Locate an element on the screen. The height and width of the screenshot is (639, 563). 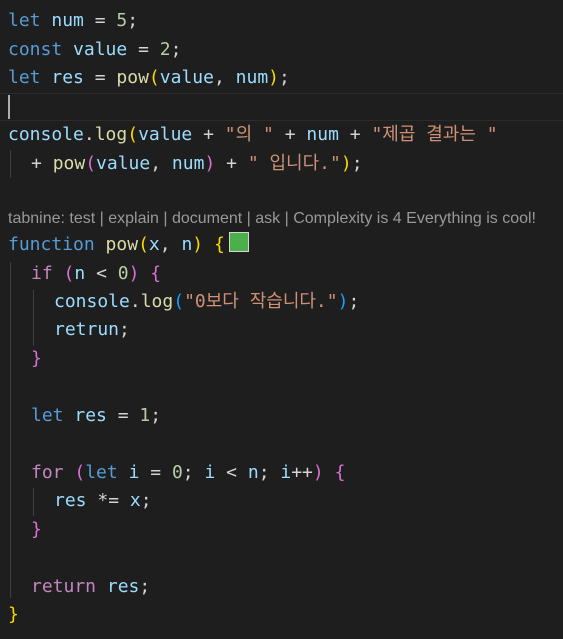
code-line-1: let num = 5; is located at coordinates (285, 21).